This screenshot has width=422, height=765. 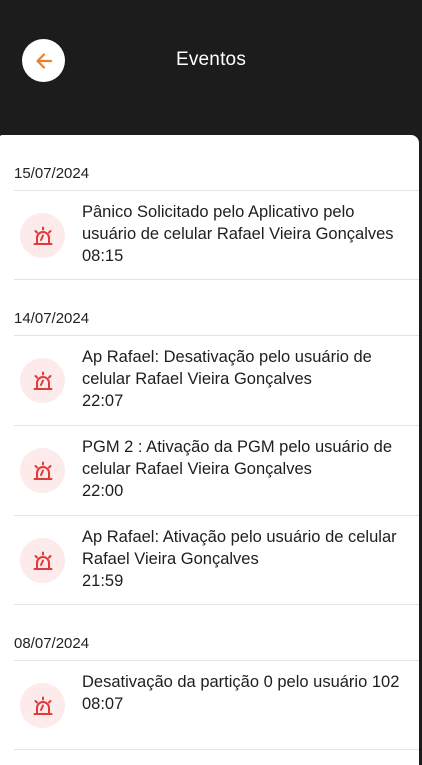 What do you see at coordinates (52, 643) in the screenshot?
I see `group-date: 08/07/2024` at bounding box center [52, 643].